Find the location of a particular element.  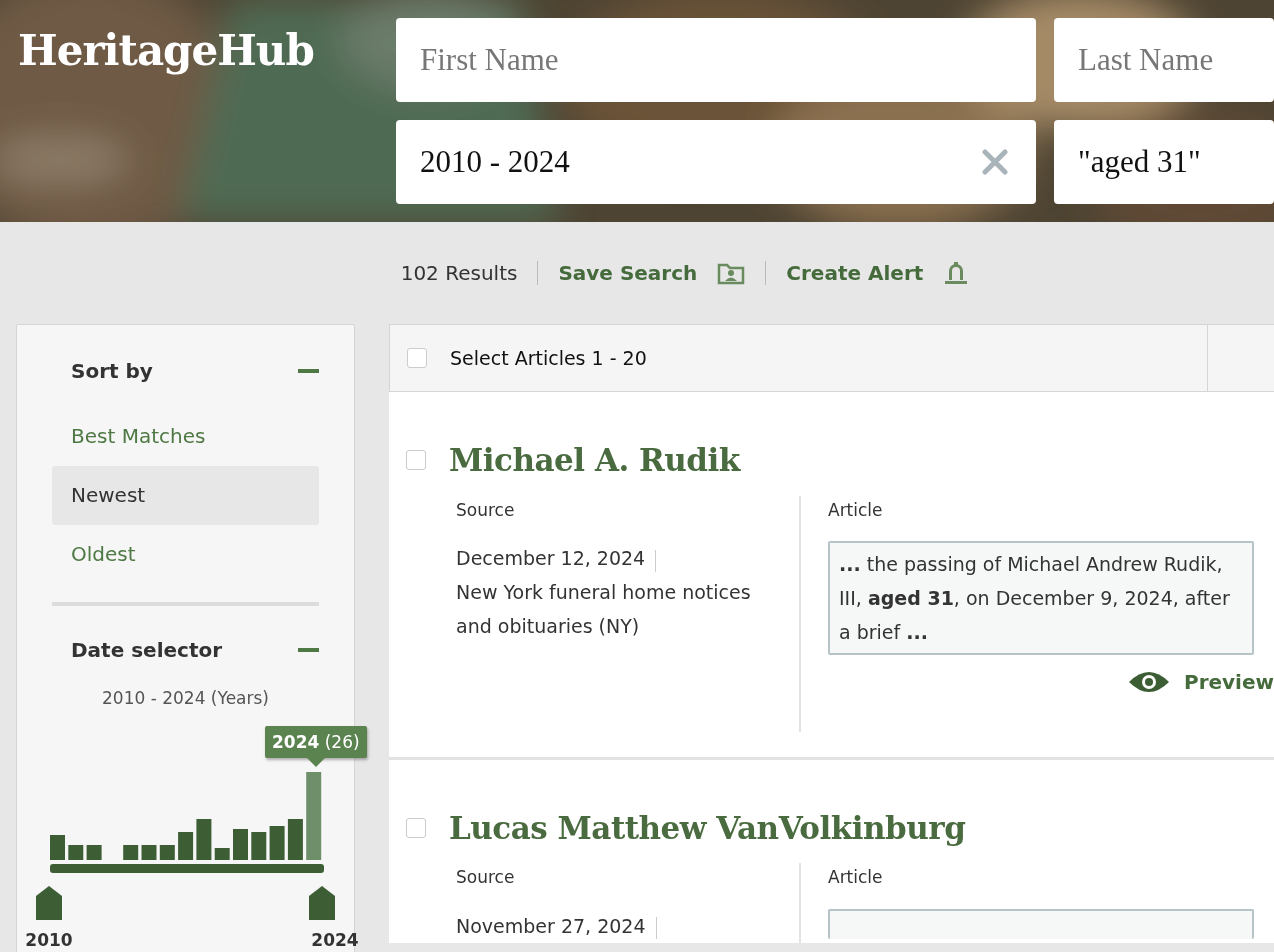

site-logo: HeritageHub is located at coordinates (207, 111).